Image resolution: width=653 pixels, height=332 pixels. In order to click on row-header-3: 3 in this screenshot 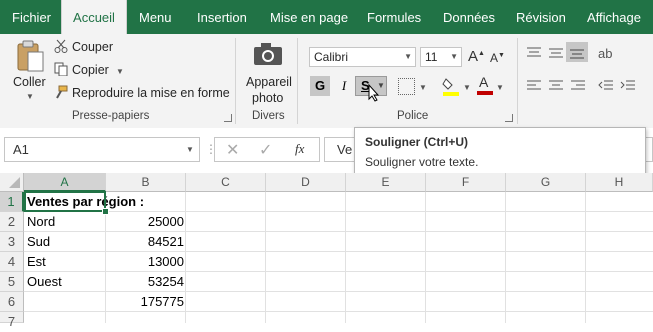, I will do `click(12, 242)`.